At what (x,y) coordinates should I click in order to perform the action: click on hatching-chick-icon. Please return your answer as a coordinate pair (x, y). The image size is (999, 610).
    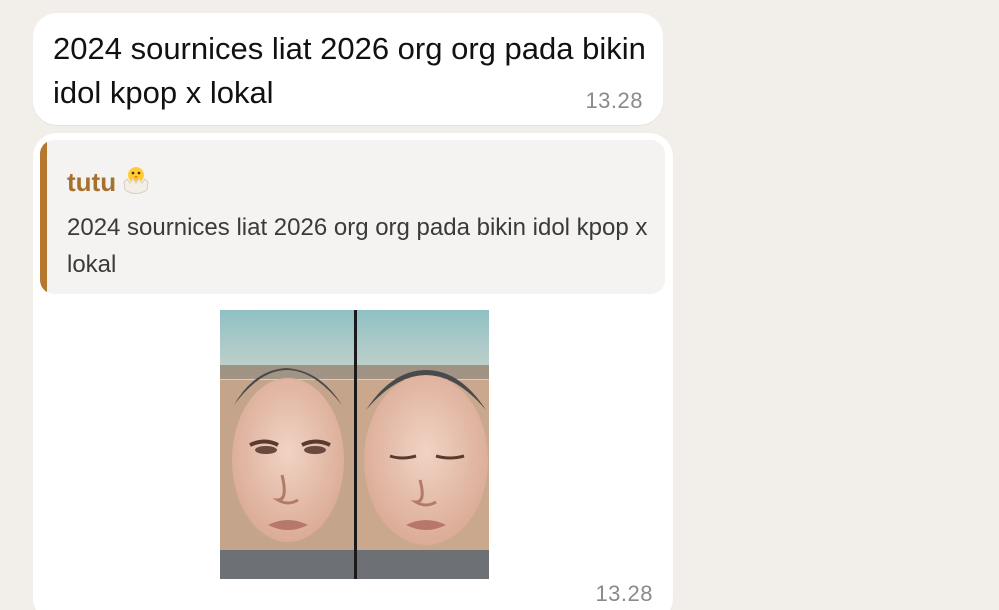
    Looking at the image, I should click on (136, 180).